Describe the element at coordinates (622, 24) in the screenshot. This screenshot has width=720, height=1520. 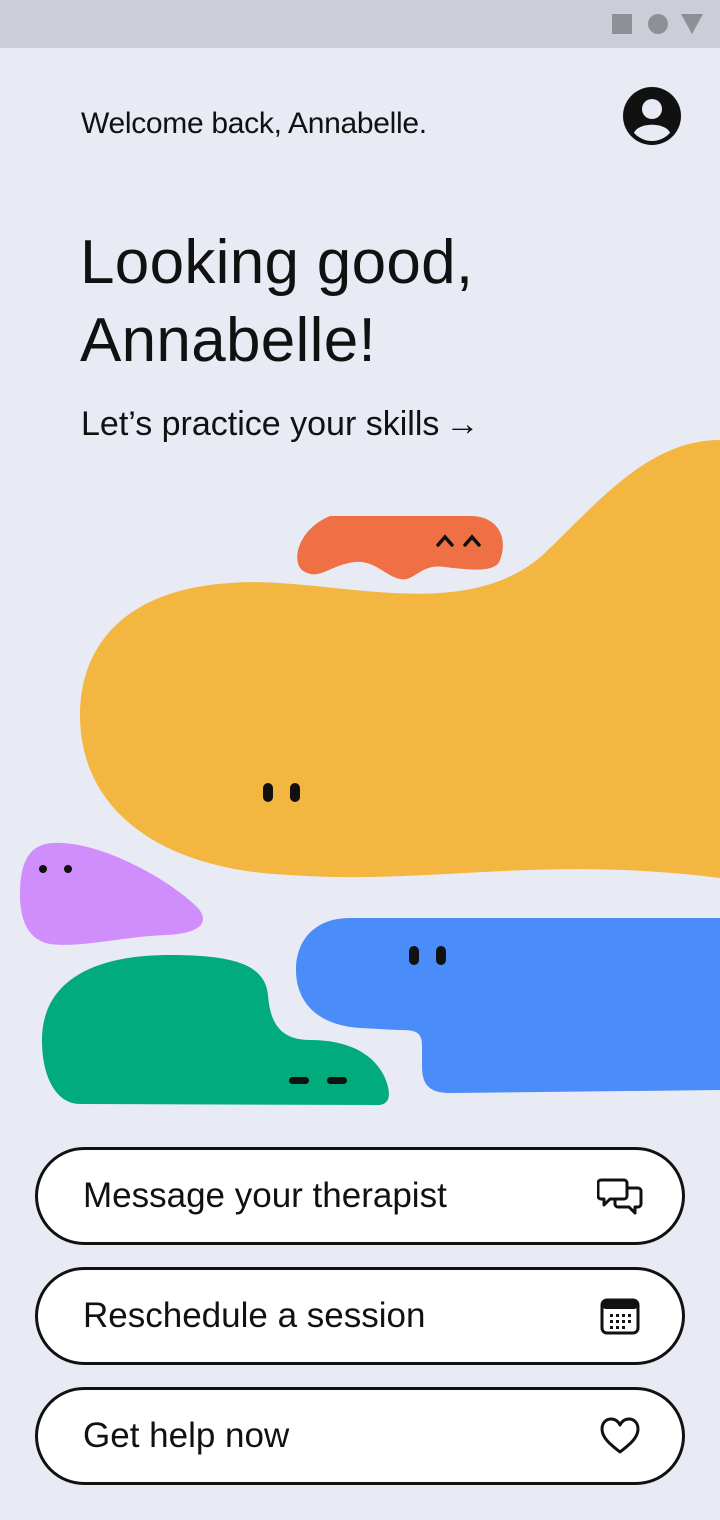
I see `recent-apps-icon` at that location.